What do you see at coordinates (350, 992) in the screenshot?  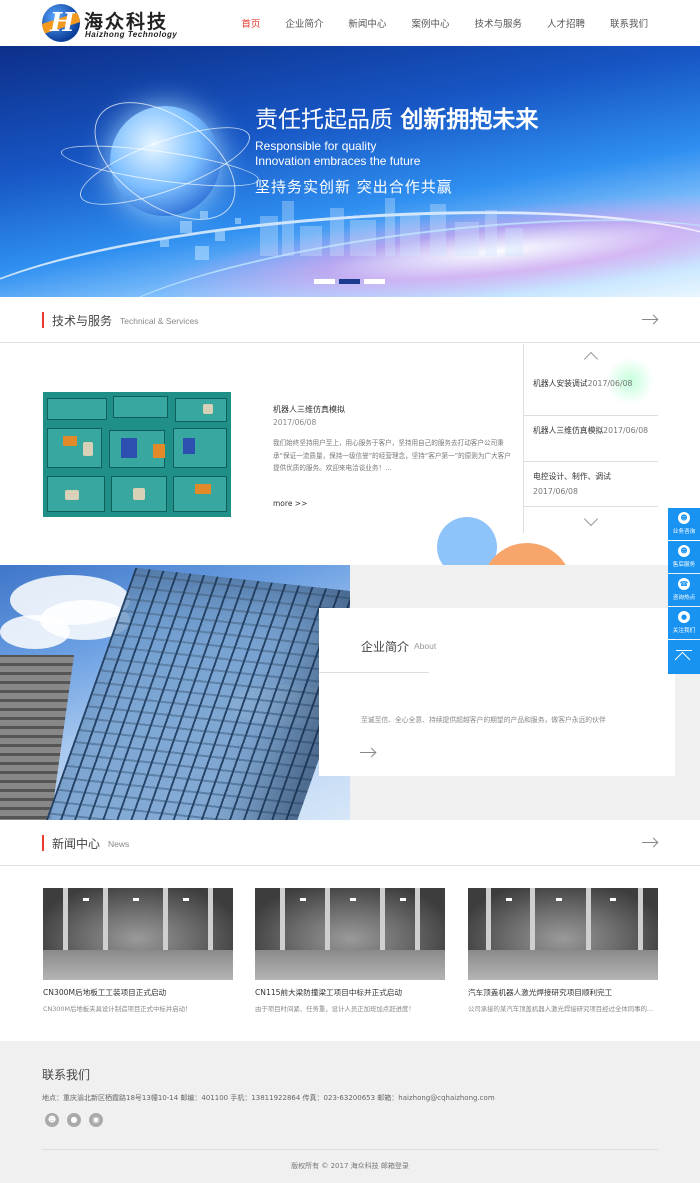 I see `news-title: CN115前大梁防撞梁工项目中标并正式启动` at bounding box center [350, 992].